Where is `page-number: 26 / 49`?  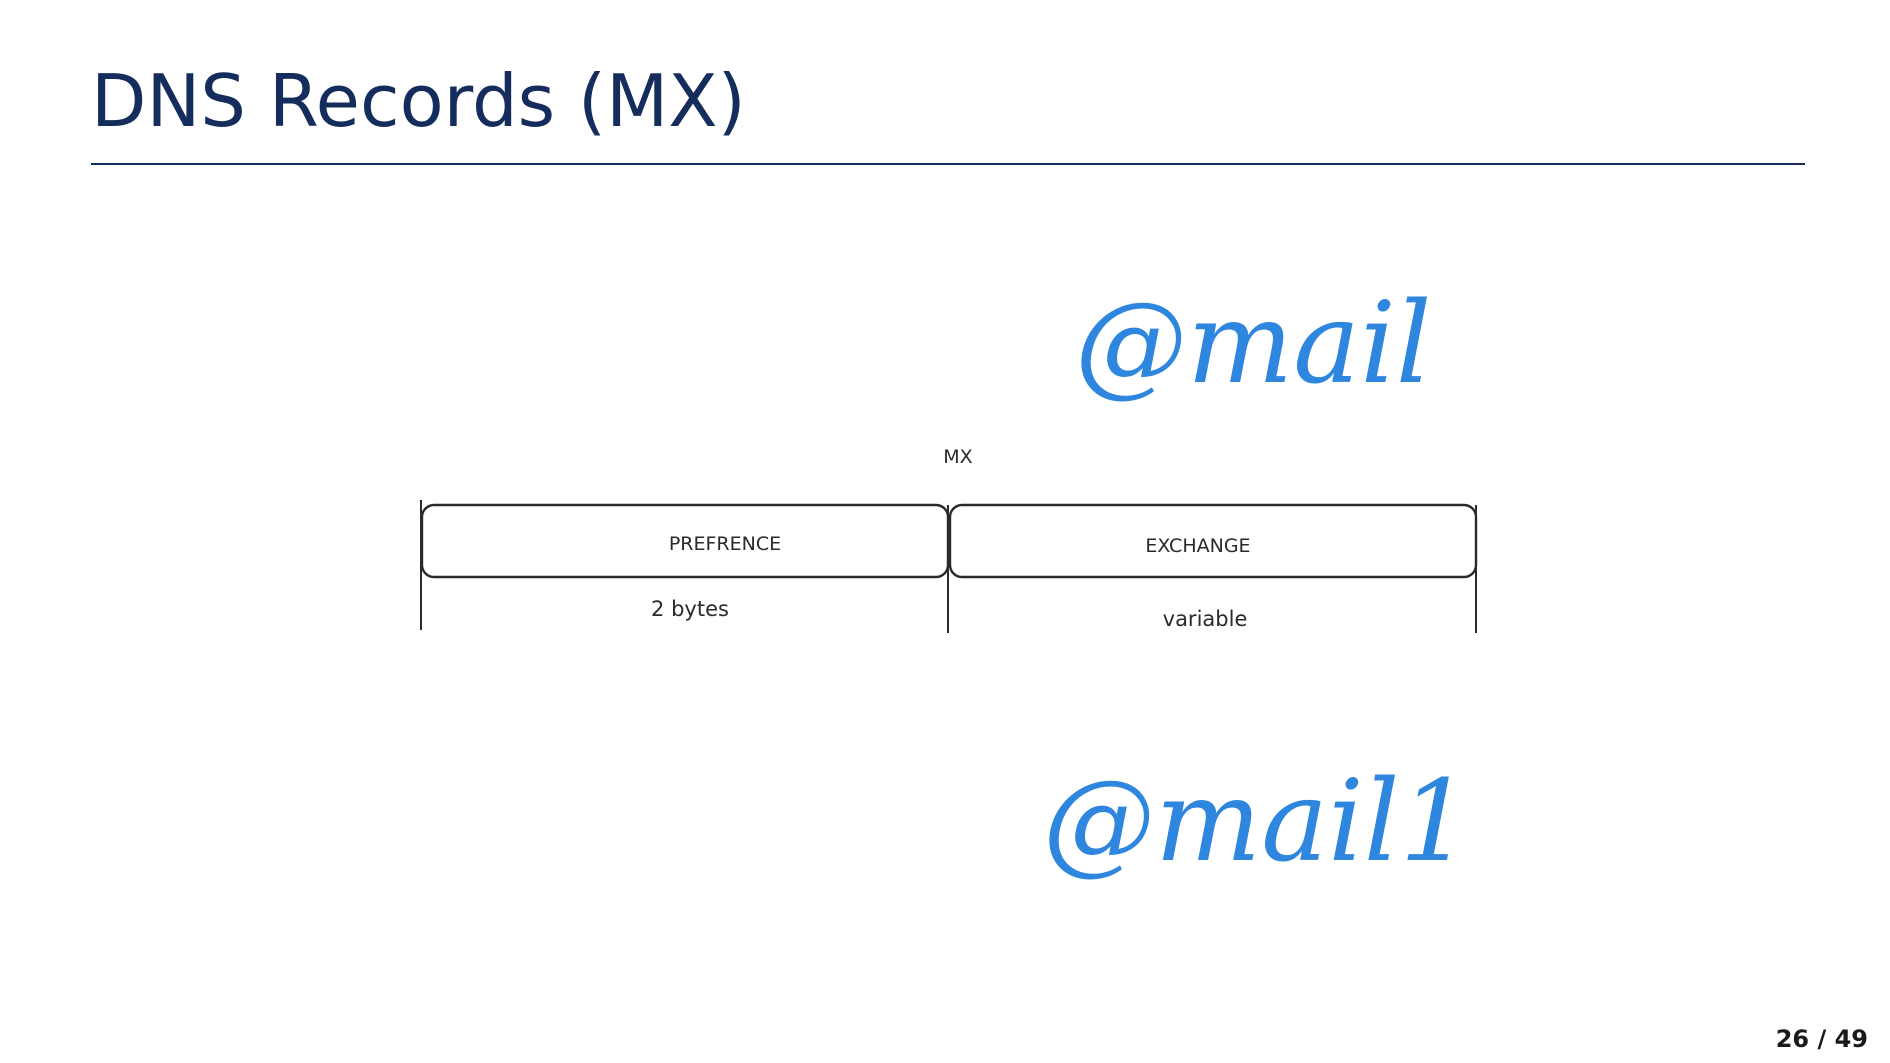 page-number: 26 / 49 is located at coordinates (1822, 1039).